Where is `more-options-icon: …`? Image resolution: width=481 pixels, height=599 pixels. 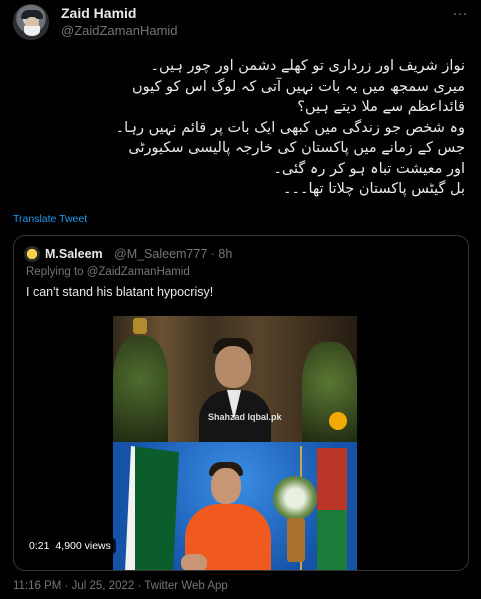 more-options-icon: … is located at coordinates (460, 11).